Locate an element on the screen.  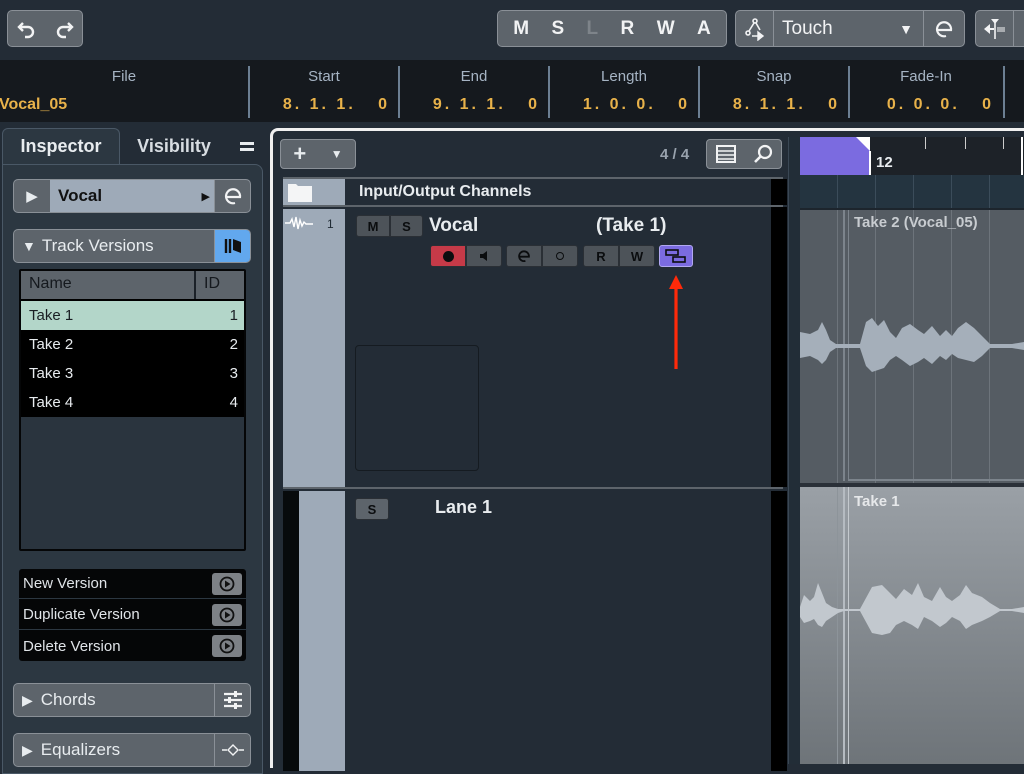
new-version-button is located at coordinates (227, 583).